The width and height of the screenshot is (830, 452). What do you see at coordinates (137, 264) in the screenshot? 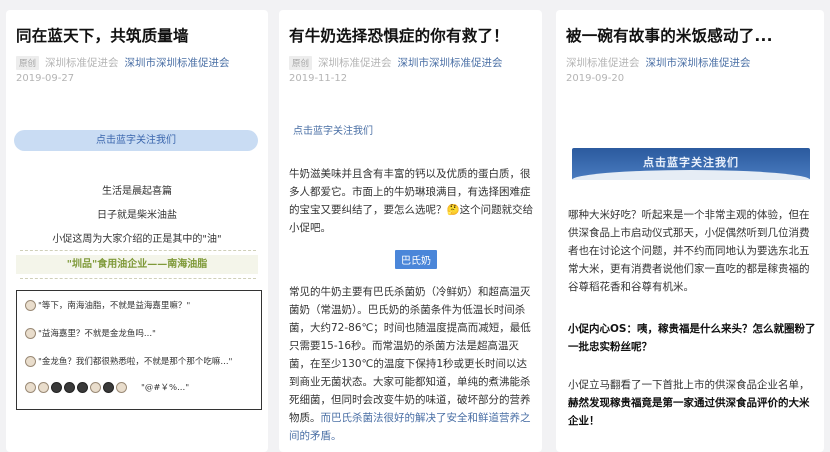
I see `highlight-heading: "圳品"食用油企业——南海油脂` at bounding box center [137, 264].